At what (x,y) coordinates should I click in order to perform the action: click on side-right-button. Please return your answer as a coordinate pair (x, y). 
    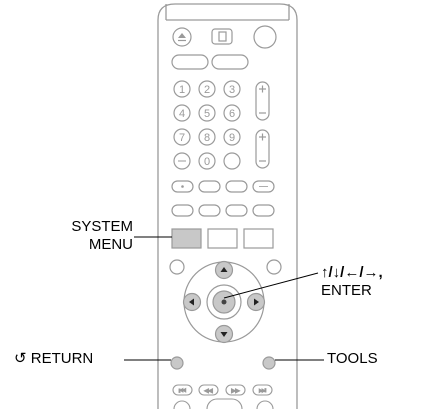
    Looking at the image, I should click on (274, 267).